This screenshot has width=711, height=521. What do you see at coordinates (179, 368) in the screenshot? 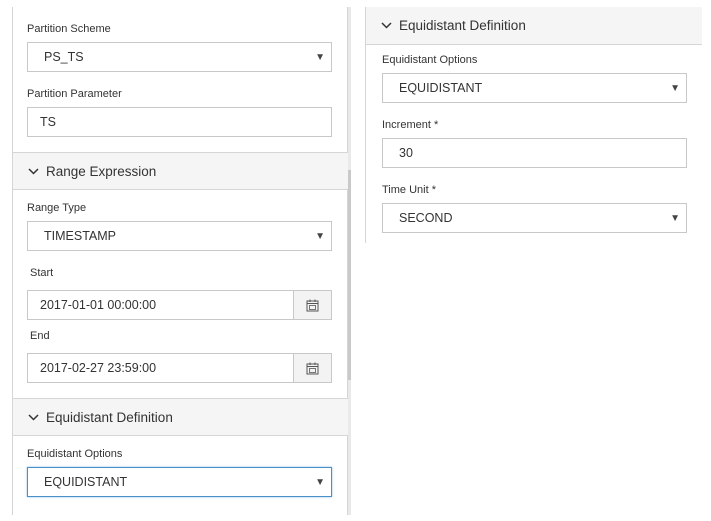
I see `end-date-input: 2017-02-27 23:59:00` at bounding box center [179, 368].